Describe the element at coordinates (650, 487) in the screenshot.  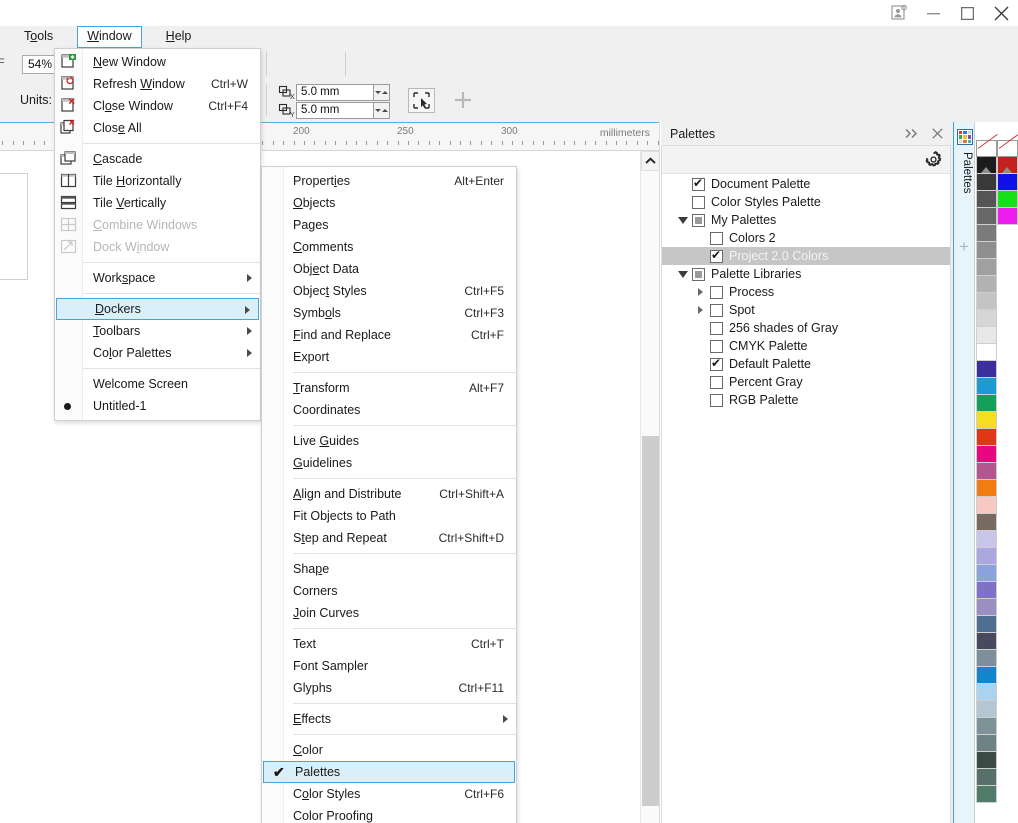
I see `canvas-vertical-scrollbar` at that location.